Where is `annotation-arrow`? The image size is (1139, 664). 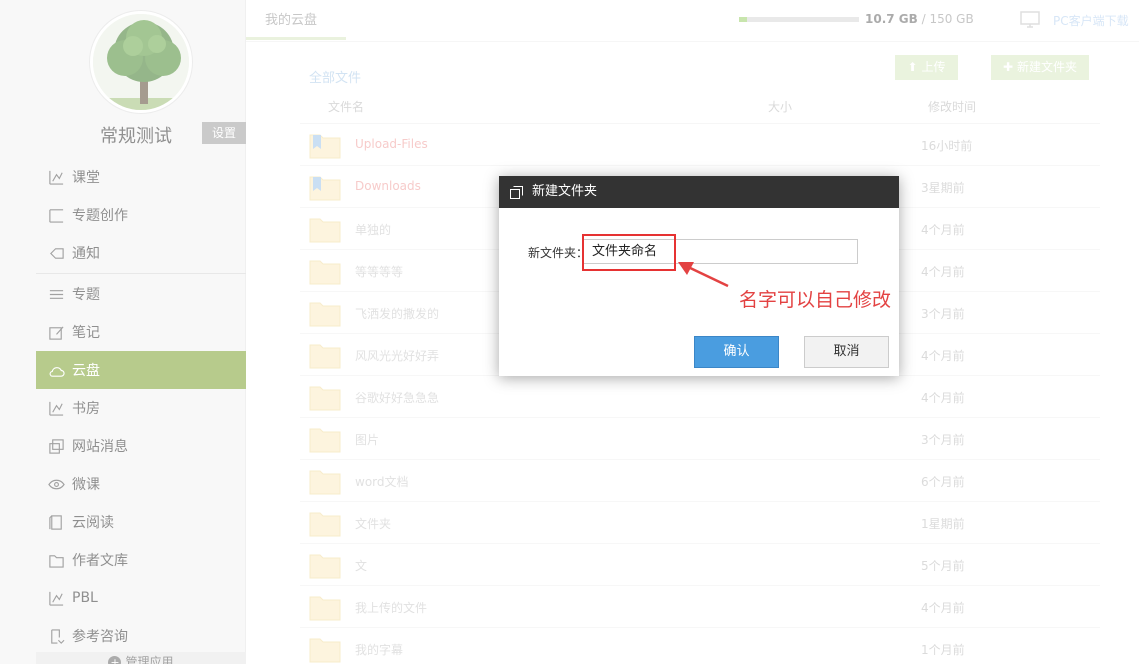 annotation-arrow is located at coordinates (703, 275).